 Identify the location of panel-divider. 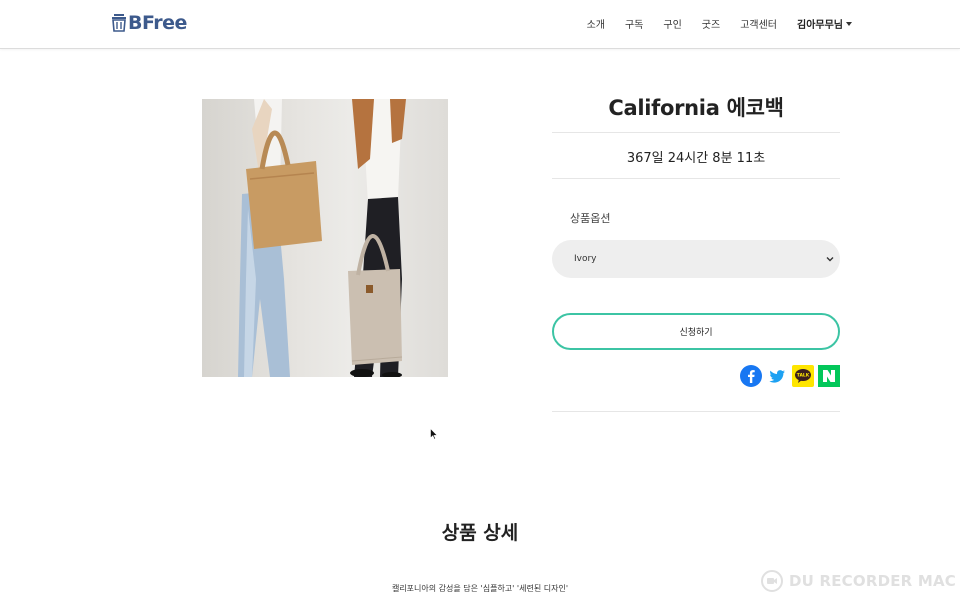
(696, 411).